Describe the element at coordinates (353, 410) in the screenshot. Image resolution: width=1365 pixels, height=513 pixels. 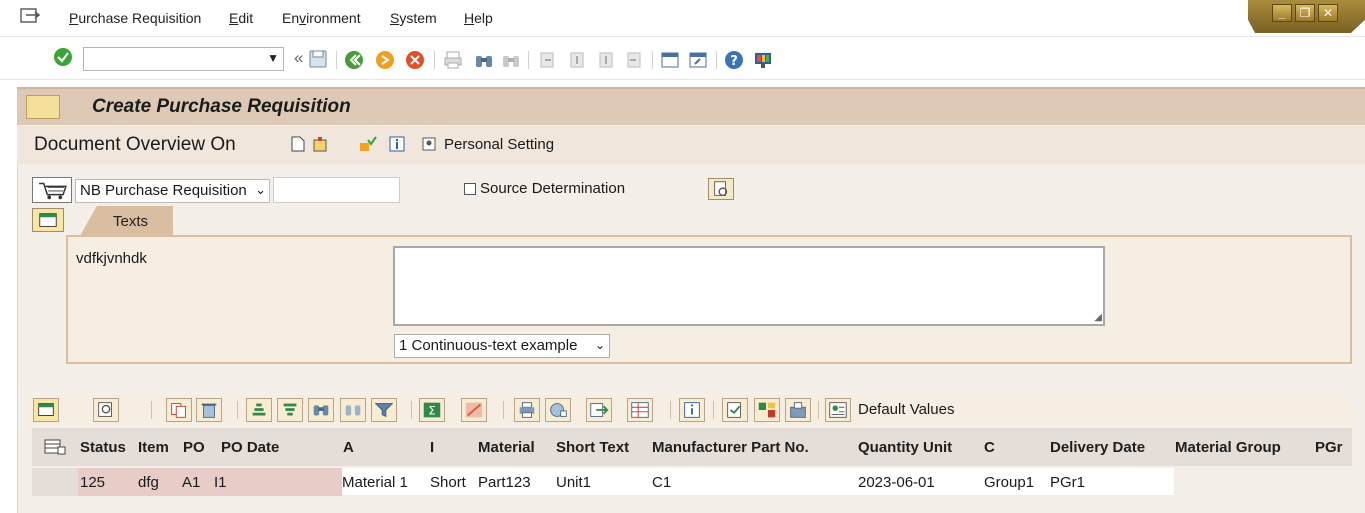
I see `grid-find-next-icon` at that location.